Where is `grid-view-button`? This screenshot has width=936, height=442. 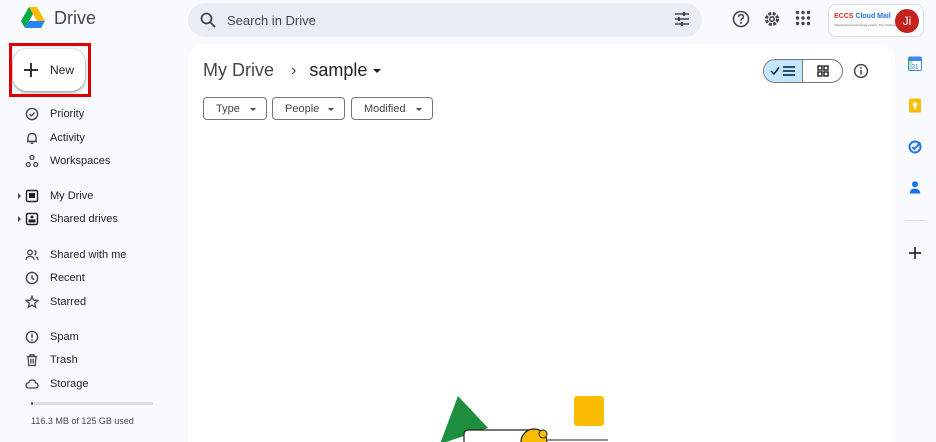
grid-view-button is located at coordinates (822, 71).